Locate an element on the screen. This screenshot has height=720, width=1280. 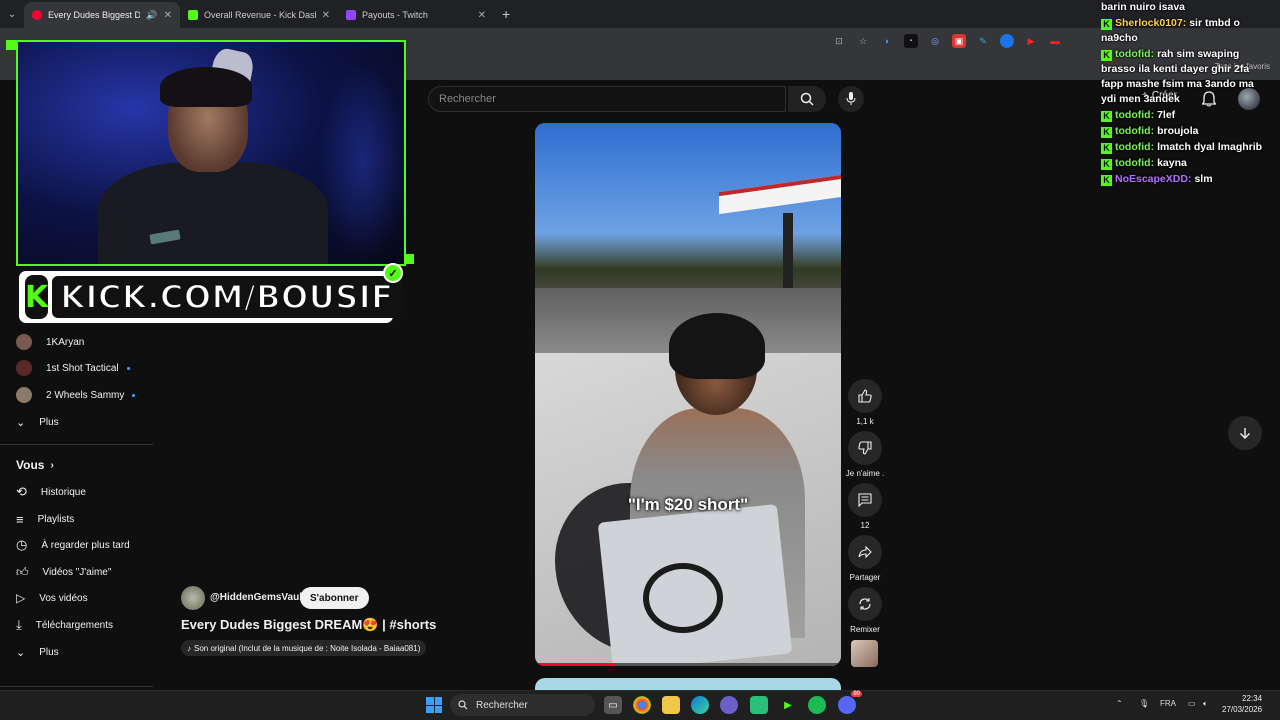
file-explorer-icon is located at coordinates (671, 705).